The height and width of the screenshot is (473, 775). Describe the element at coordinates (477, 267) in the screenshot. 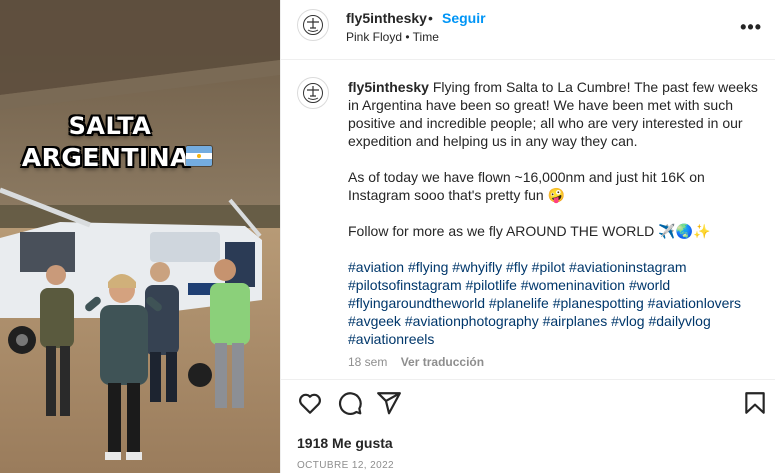

I see `hashtag-link: #whyifly` at that location.